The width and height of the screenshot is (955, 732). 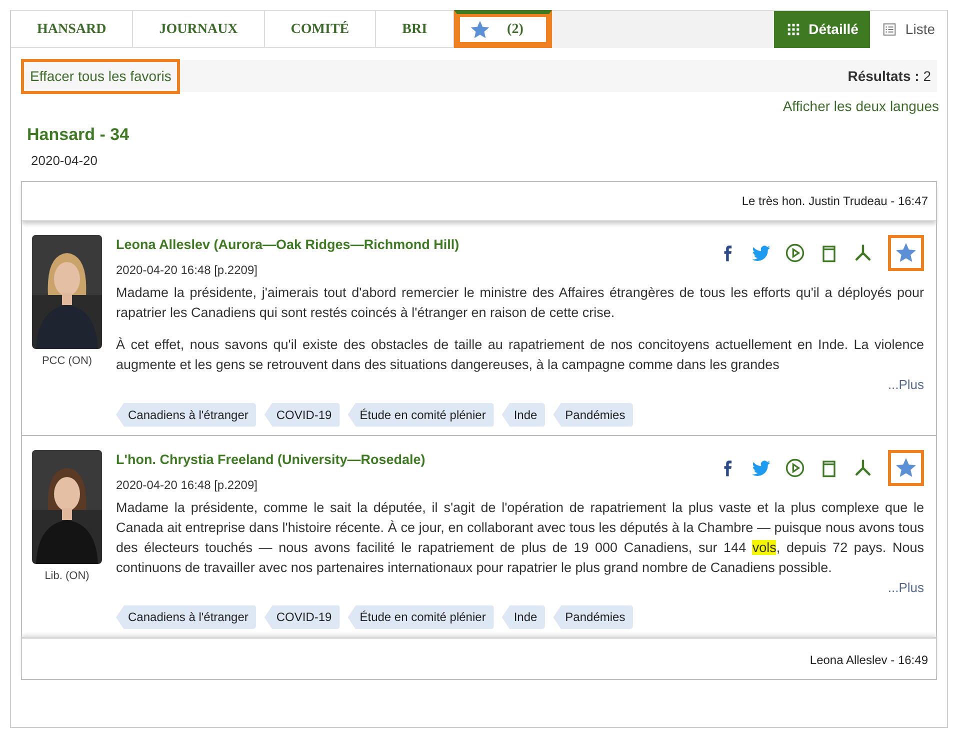 What do you see at coordinates (67, 361) in the screenshot?
I see `party-label: PCC (ON)` at bounding box center [67, 361].